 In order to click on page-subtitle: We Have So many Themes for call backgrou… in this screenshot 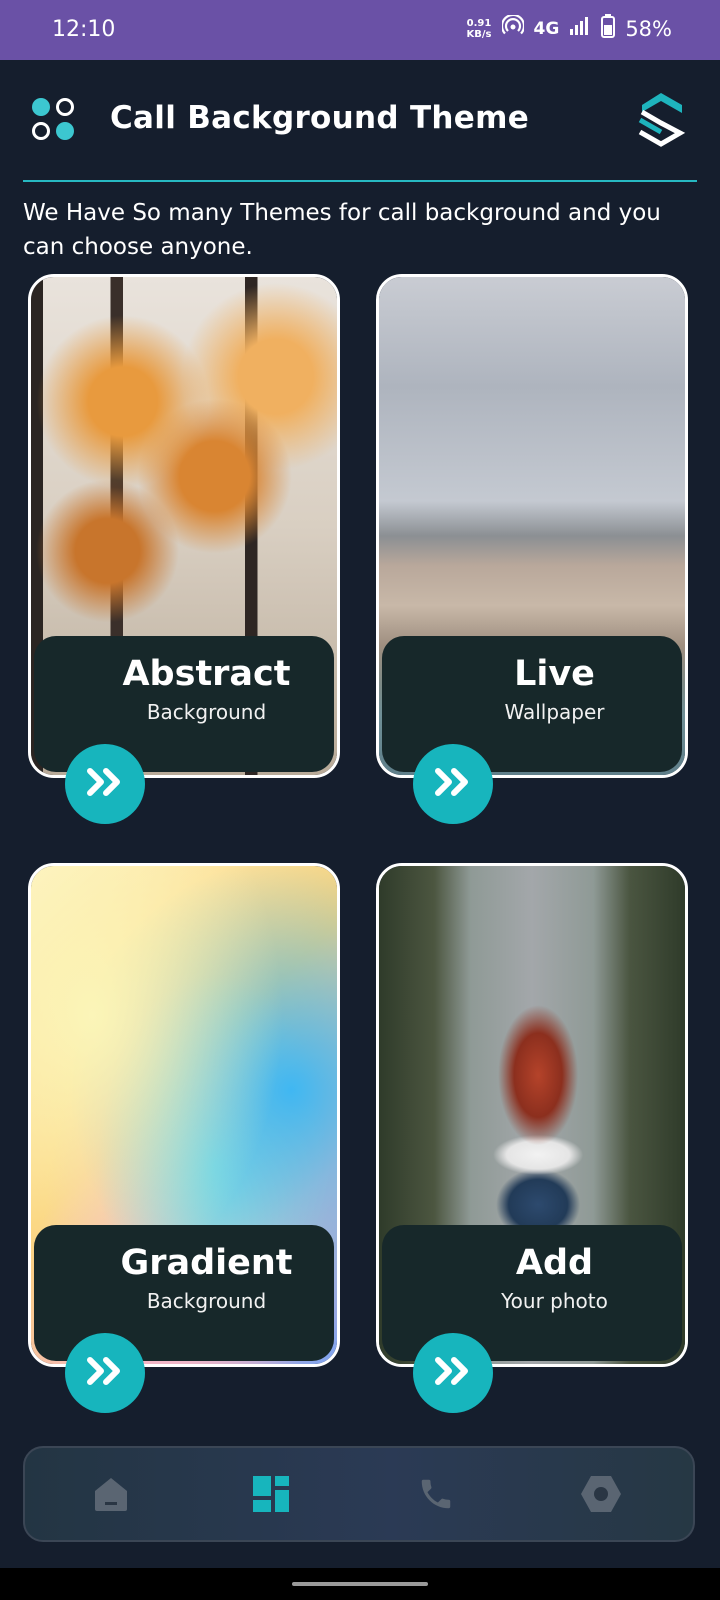, I will do `click(342, 230)`.